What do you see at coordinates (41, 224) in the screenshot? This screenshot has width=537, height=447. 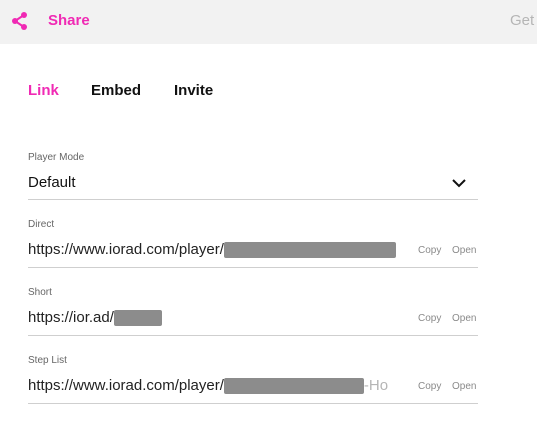 I see `direct-label: Direct` at bounding box center [41, 224].